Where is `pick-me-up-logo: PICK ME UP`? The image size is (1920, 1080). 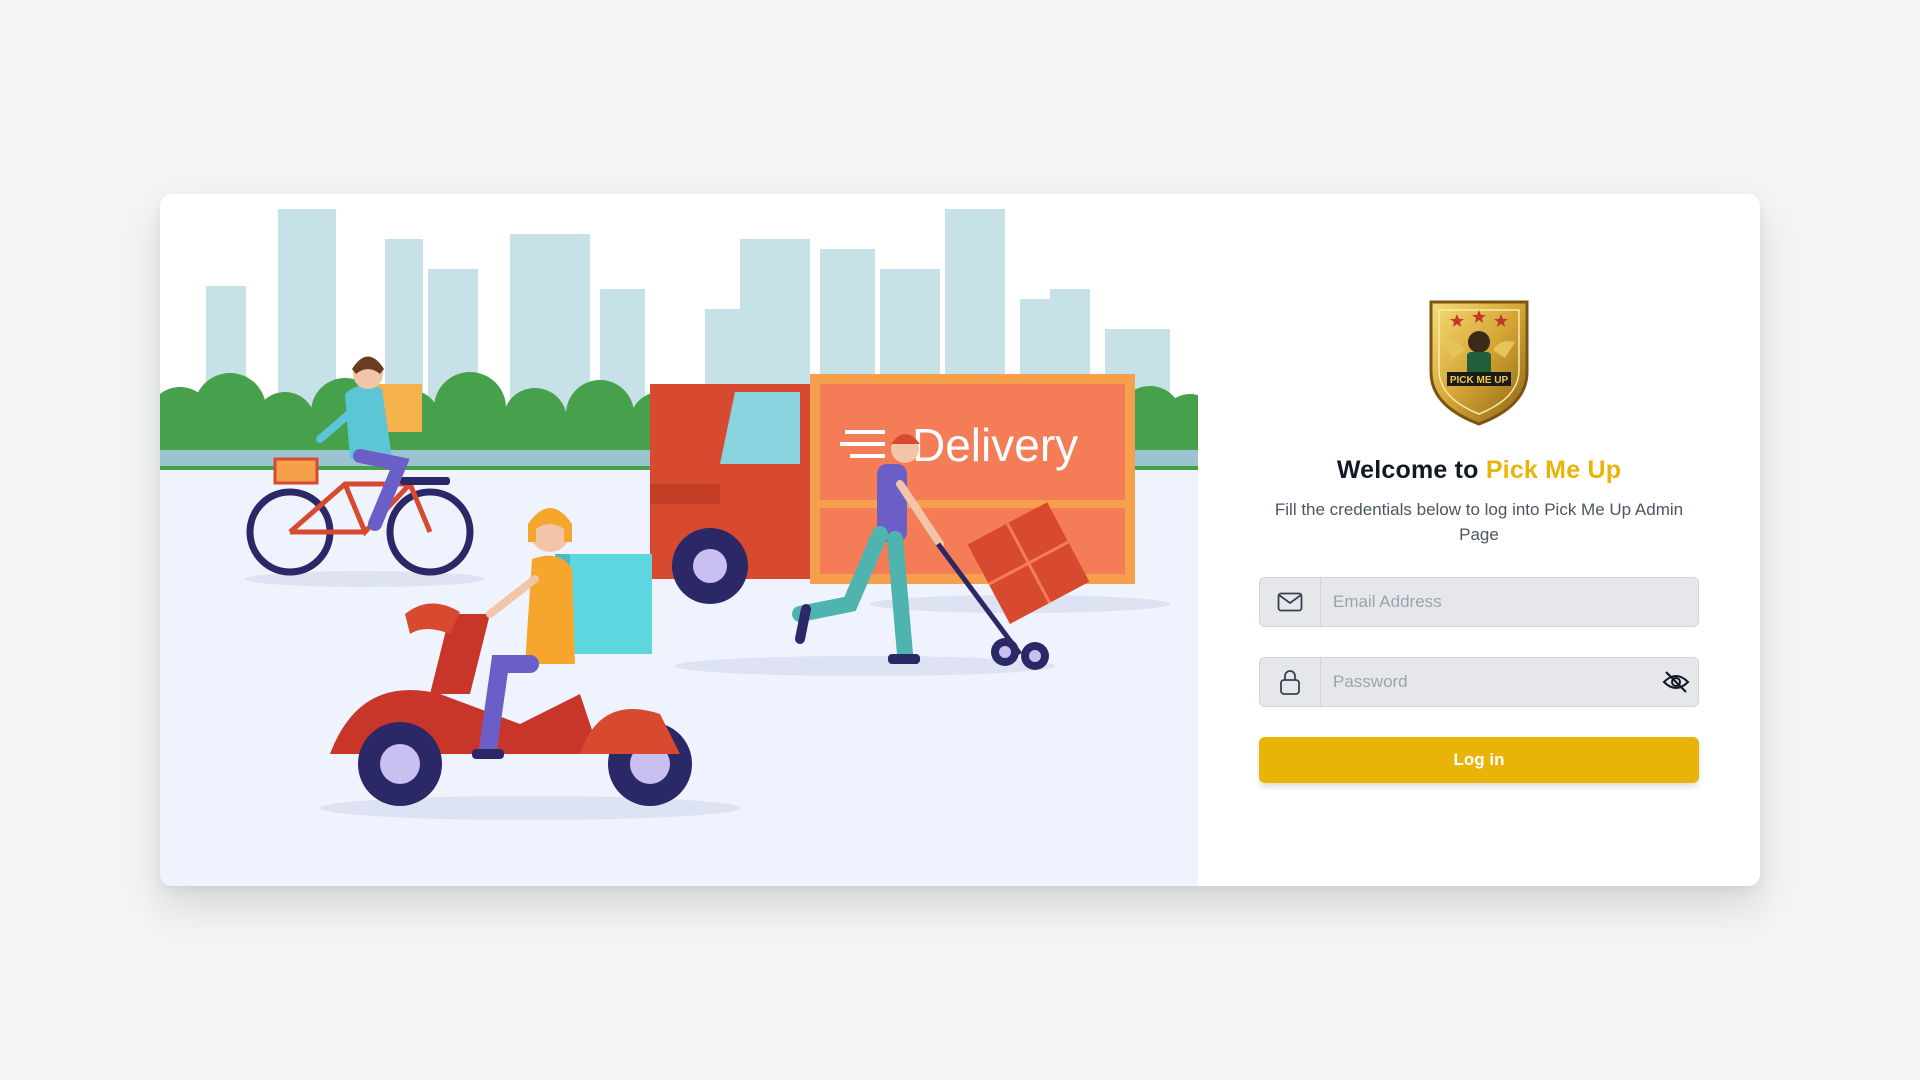 pick-me-up-logo: PICK ME UP is located at coordinates (1479, 360).